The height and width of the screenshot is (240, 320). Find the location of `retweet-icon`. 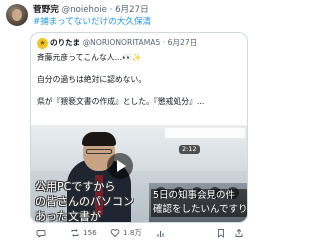

retweet-icon is located at coordinates (75, 233).